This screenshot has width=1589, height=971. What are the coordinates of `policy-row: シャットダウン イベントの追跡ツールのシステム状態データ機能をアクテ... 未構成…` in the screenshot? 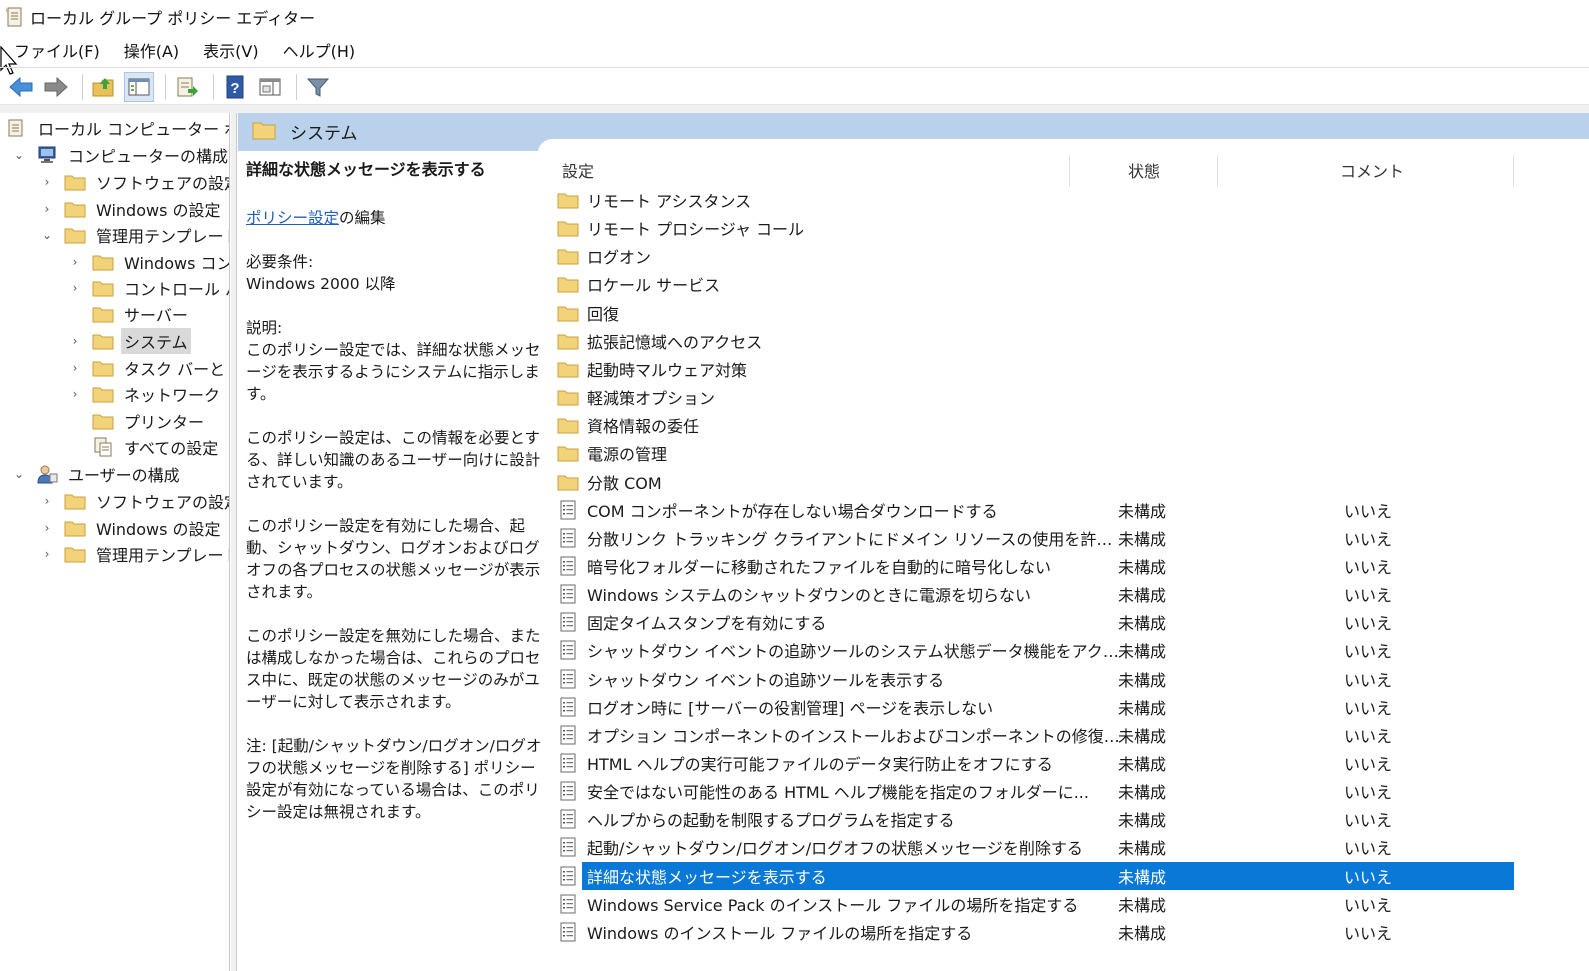 It's located at (1036, 650).